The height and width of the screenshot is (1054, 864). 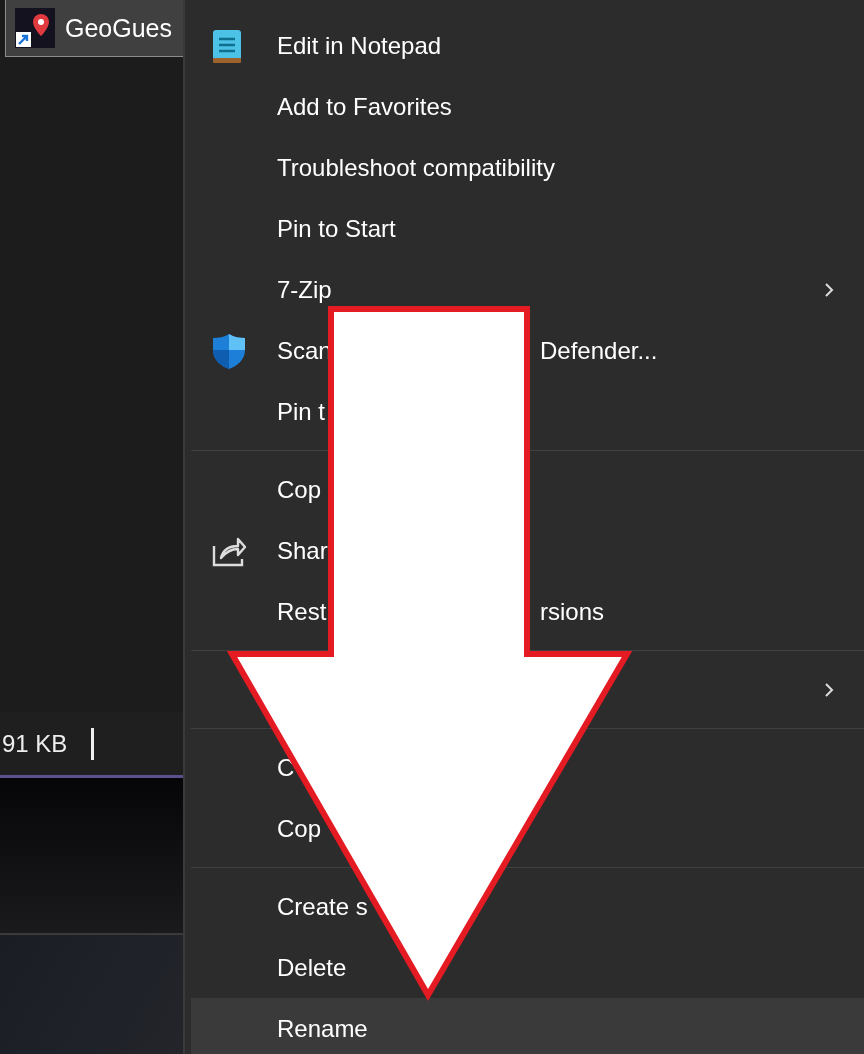 I want to click on menu-label: rsions, so click(x=572, y=611).